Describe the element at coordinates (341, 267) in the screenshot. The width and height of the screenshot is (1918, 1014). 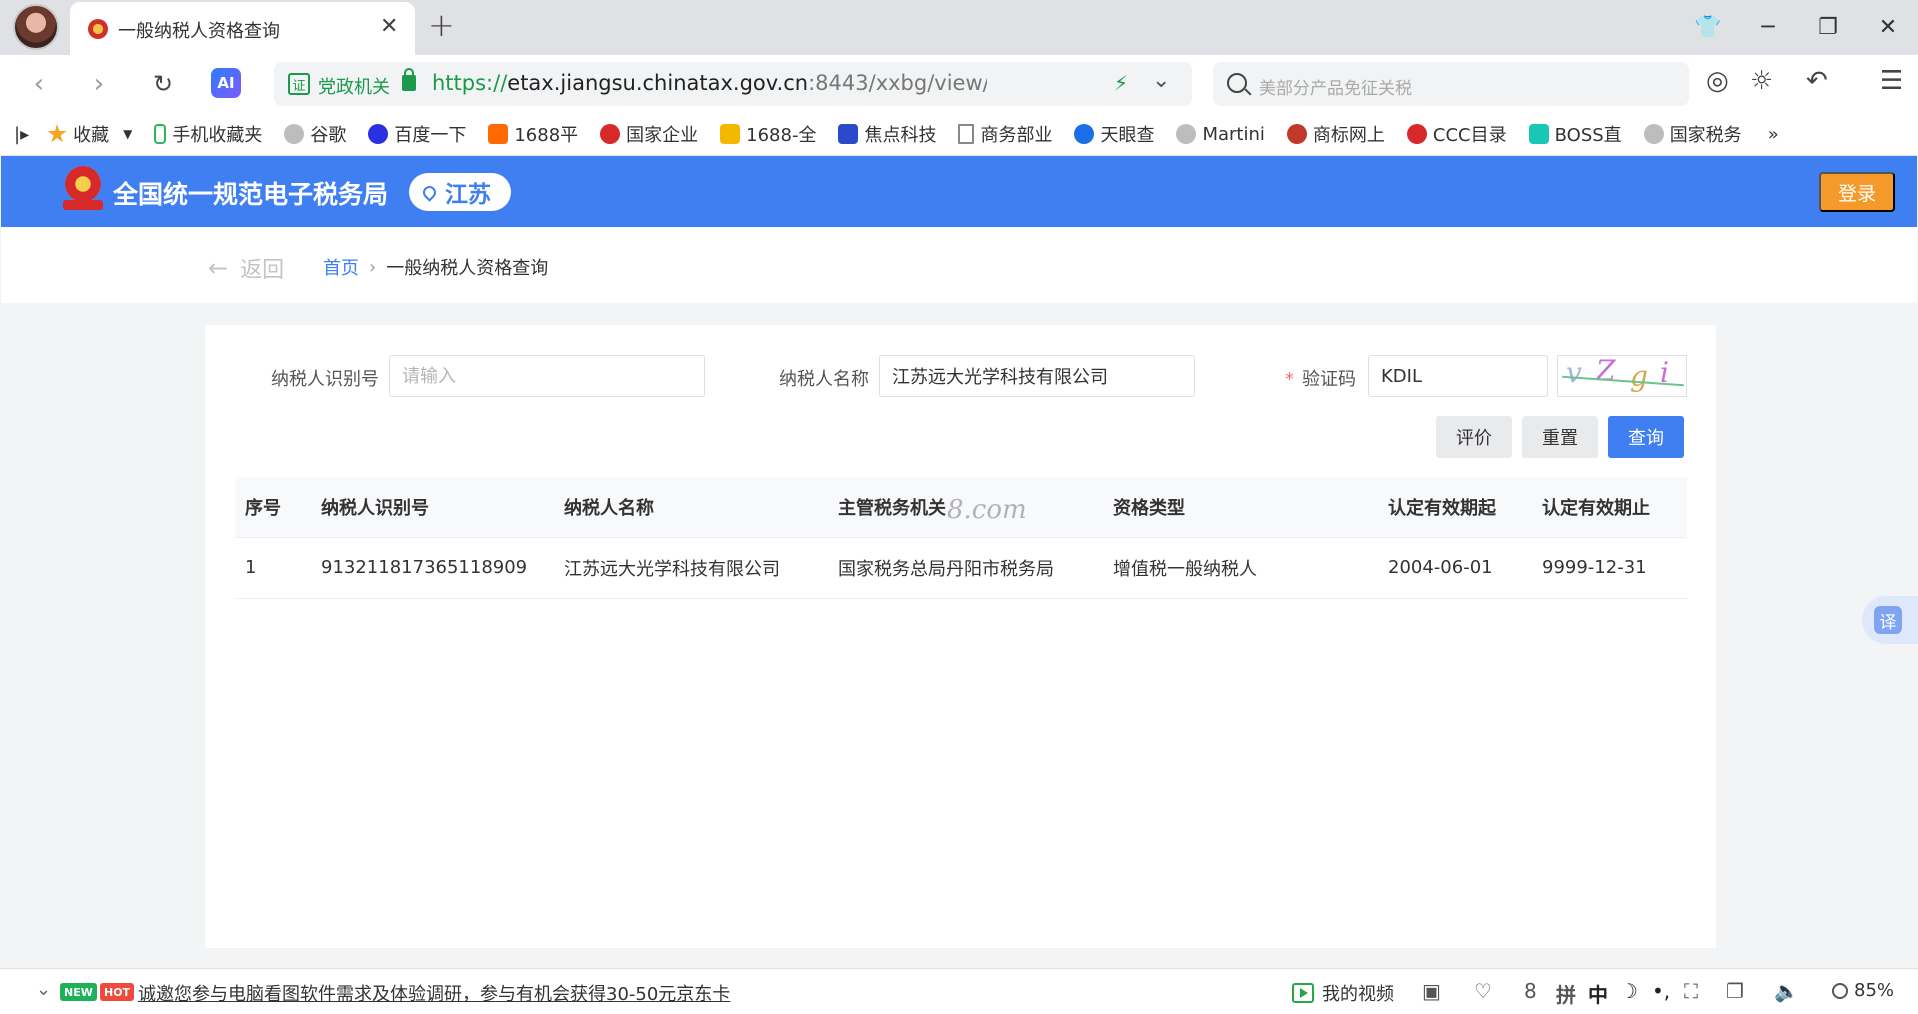
I see `breadcrumb-home-link: 首页` at that location.